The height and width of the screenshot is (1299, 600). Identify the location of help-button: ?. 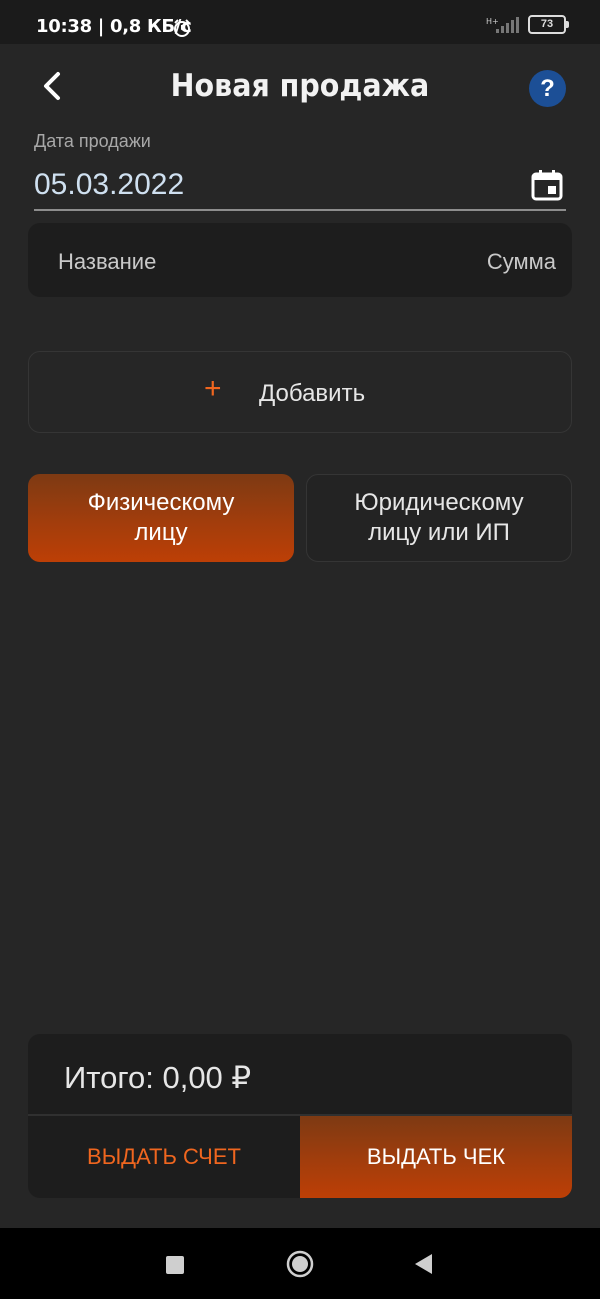
(547, 88).